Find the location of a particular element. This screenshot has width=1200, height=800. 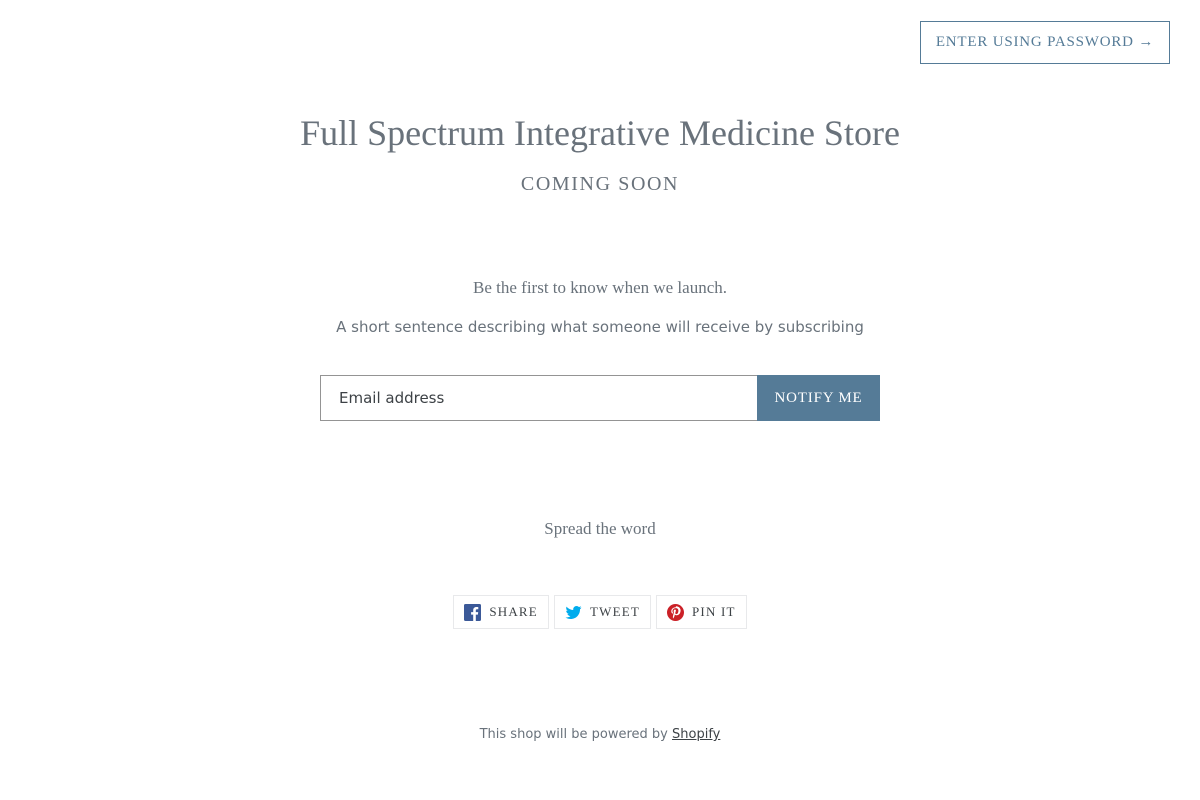

facebook-share-button: SHARE is located at coordinates (501, 612).